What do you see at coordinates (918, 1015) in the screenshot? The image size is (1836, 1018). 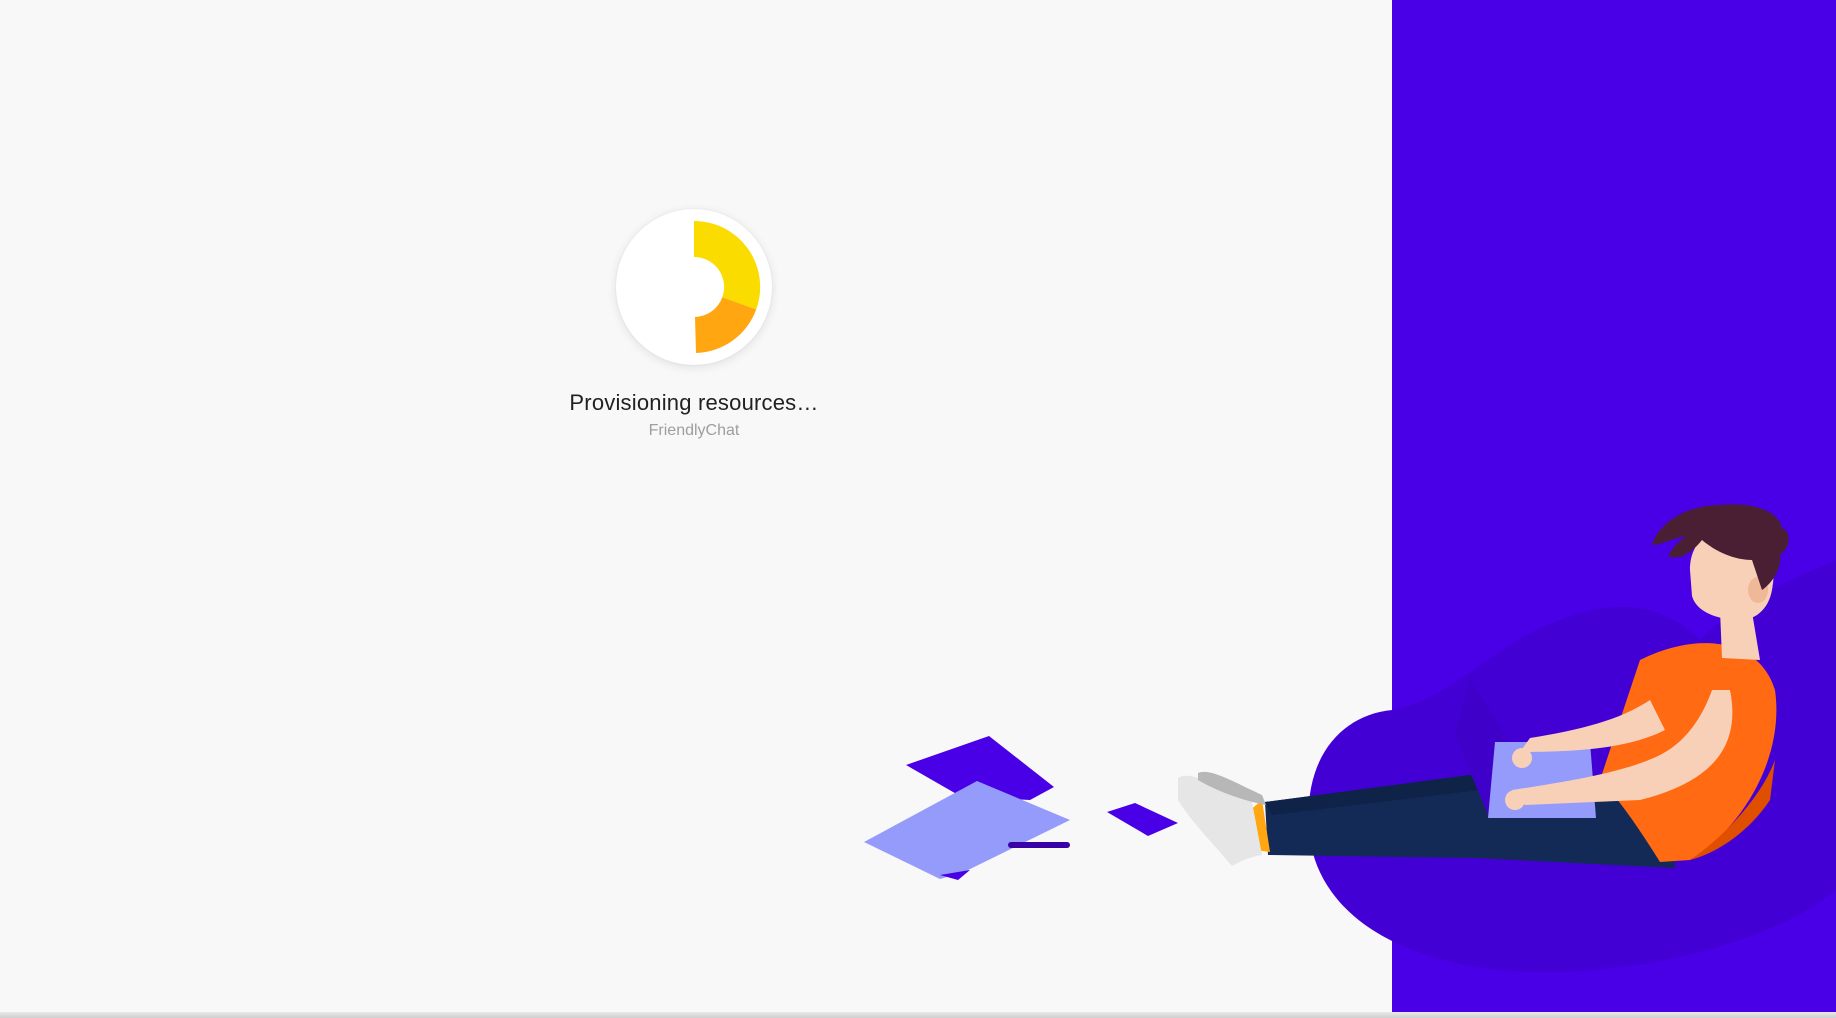 I see `window-bottom-edge` at bounding box center [918, 1015].